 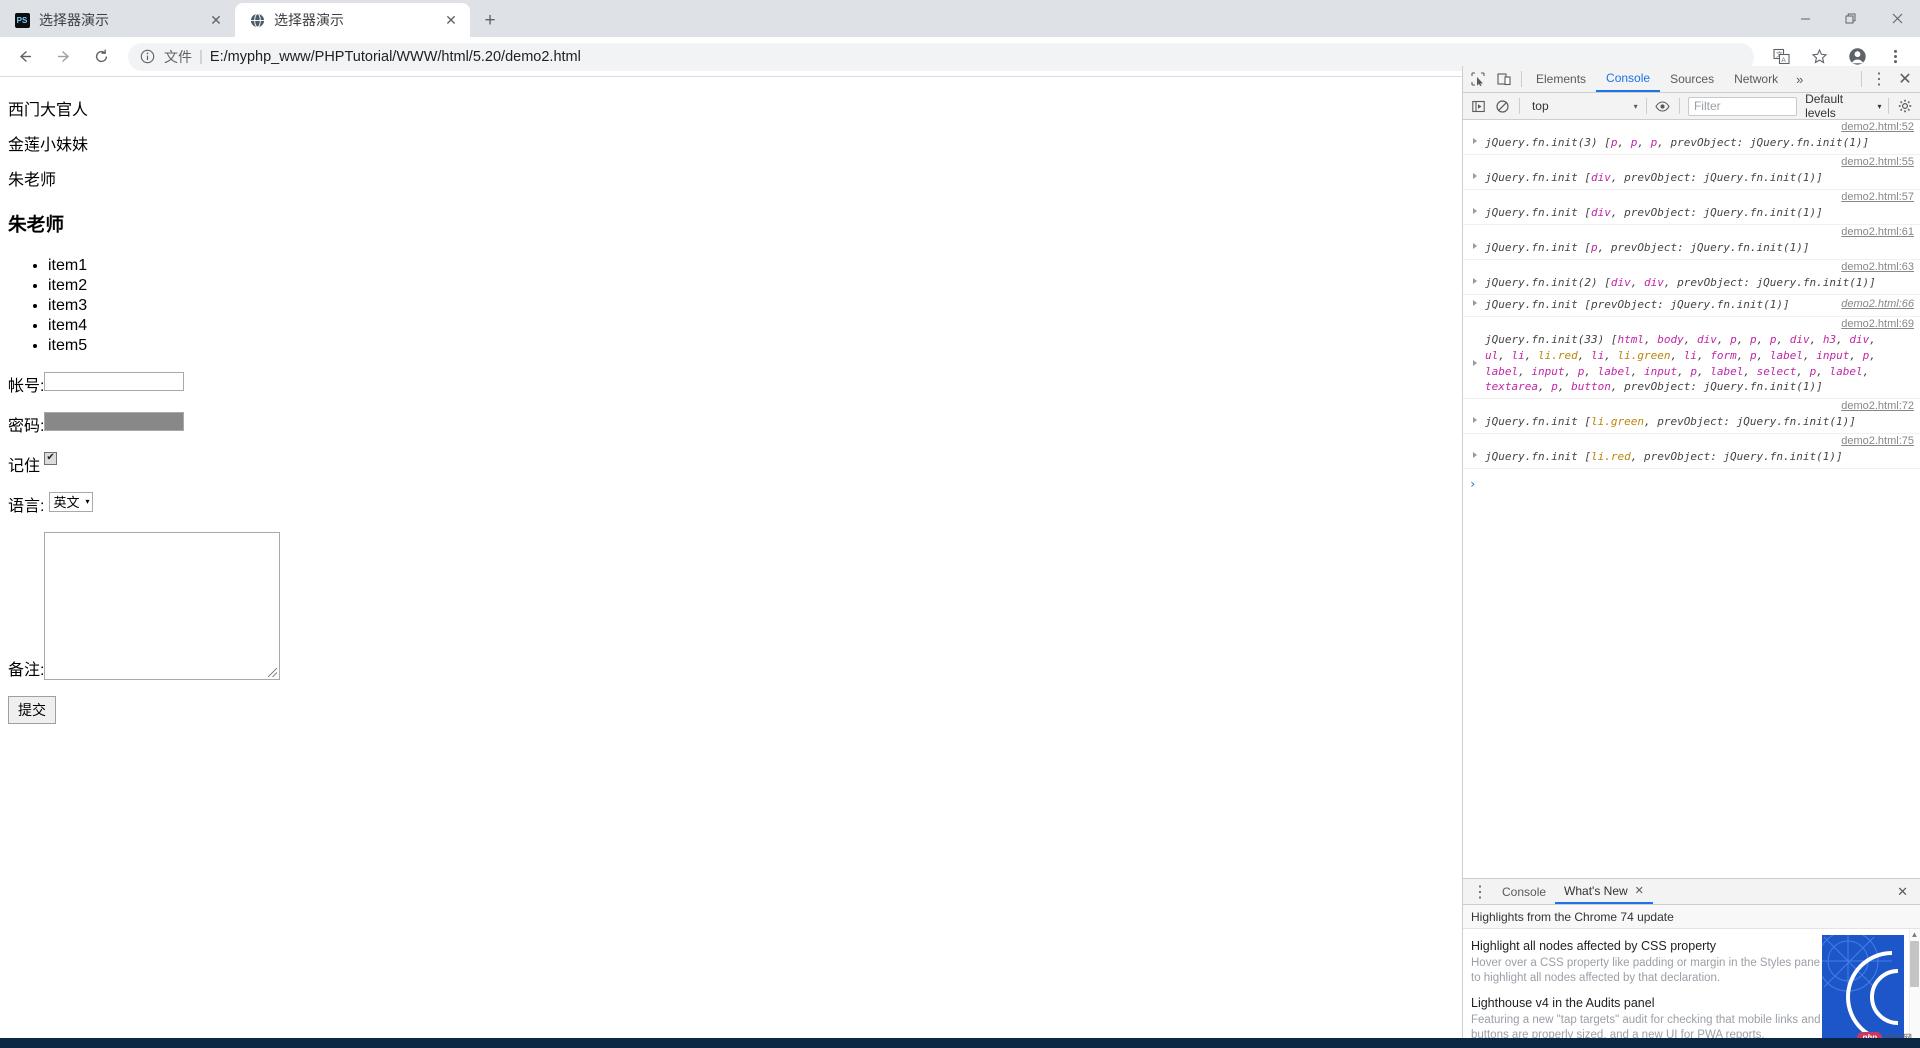 I want to click on console-message-source: demo2.html:52, so click(x=1877, y=127).